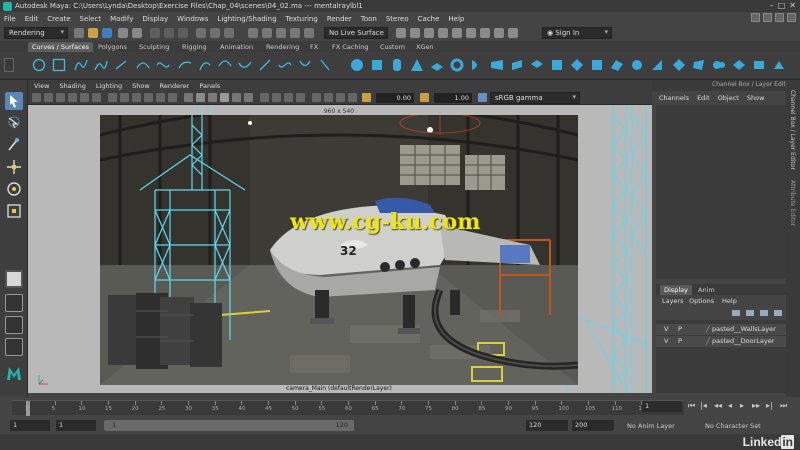 This screenshot has height=450, width=800. Describe the element at coordinates (477, 65) in the screenshot. I see `revolve-icon` at that location.